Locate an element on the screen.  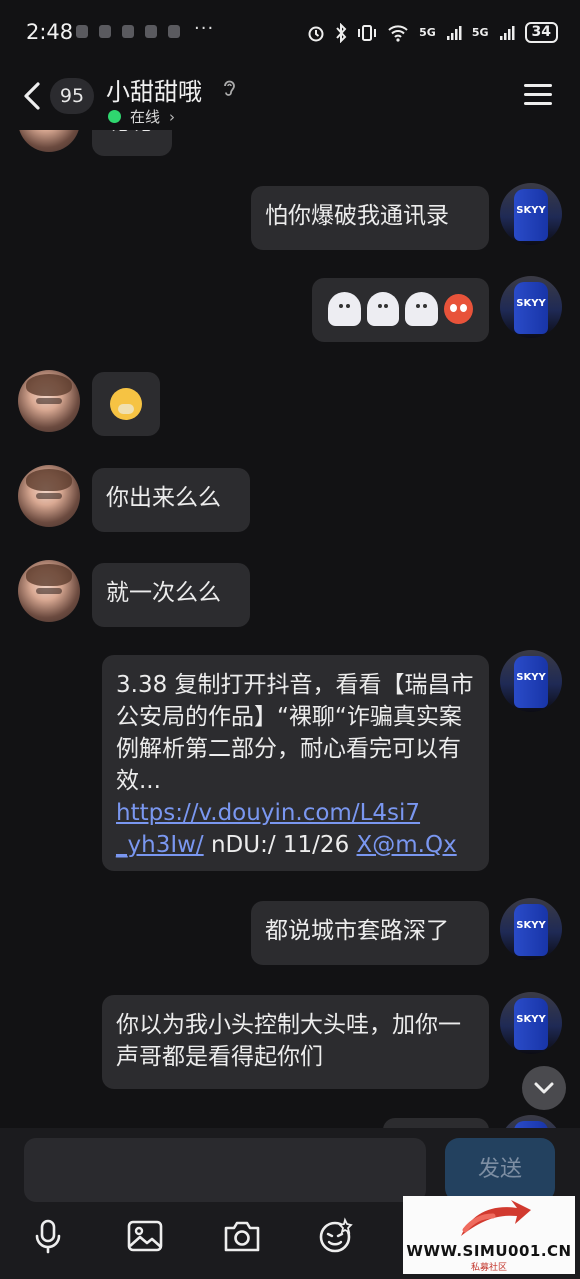
notification-icons is located at coordinates (128, 31).